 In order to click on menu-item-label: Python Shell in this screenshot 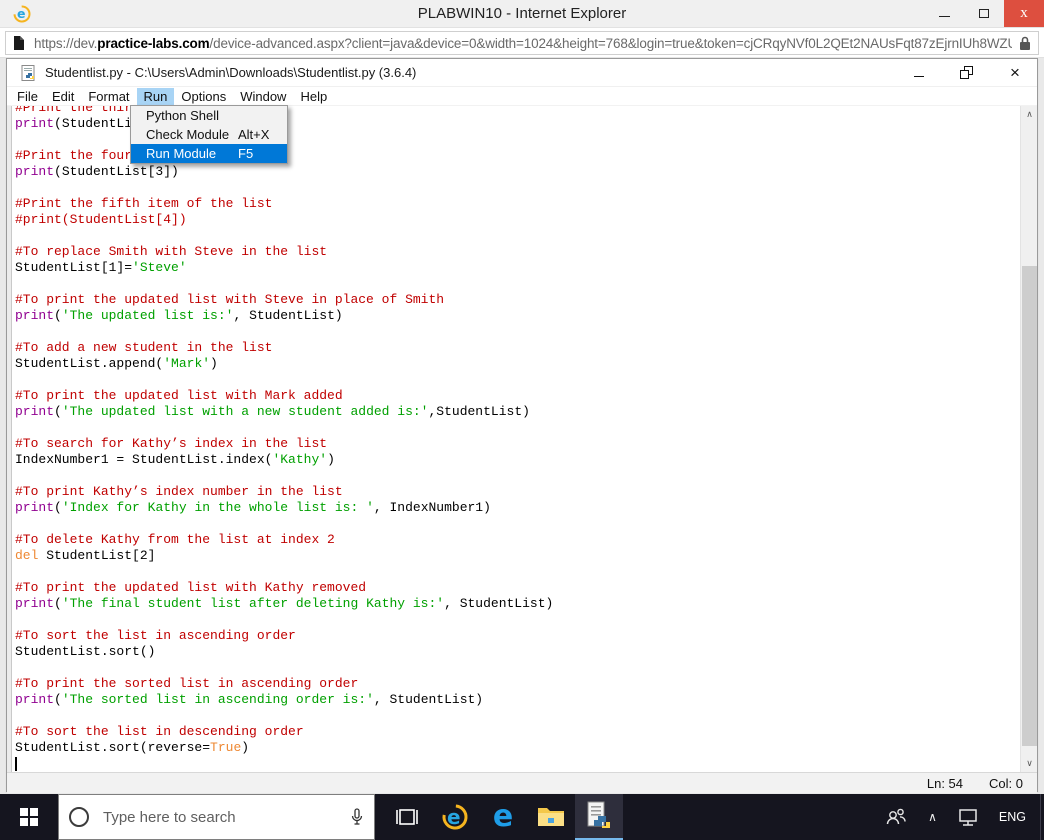, I will do `click(182, 115)`.